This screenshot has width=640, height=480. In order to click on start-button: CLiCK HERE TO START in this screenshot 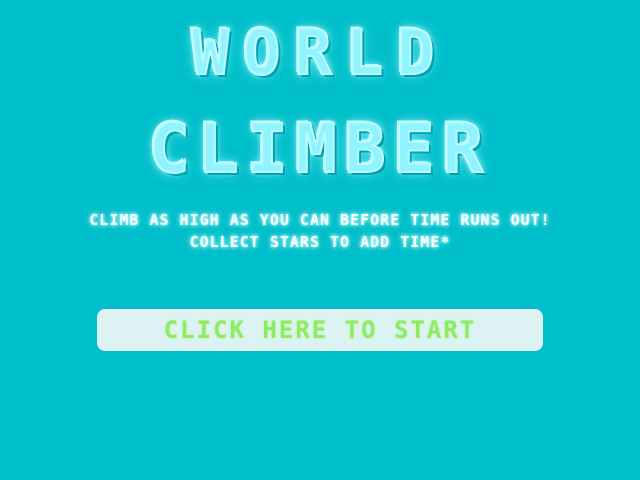, I will do `click(320, 330)`.